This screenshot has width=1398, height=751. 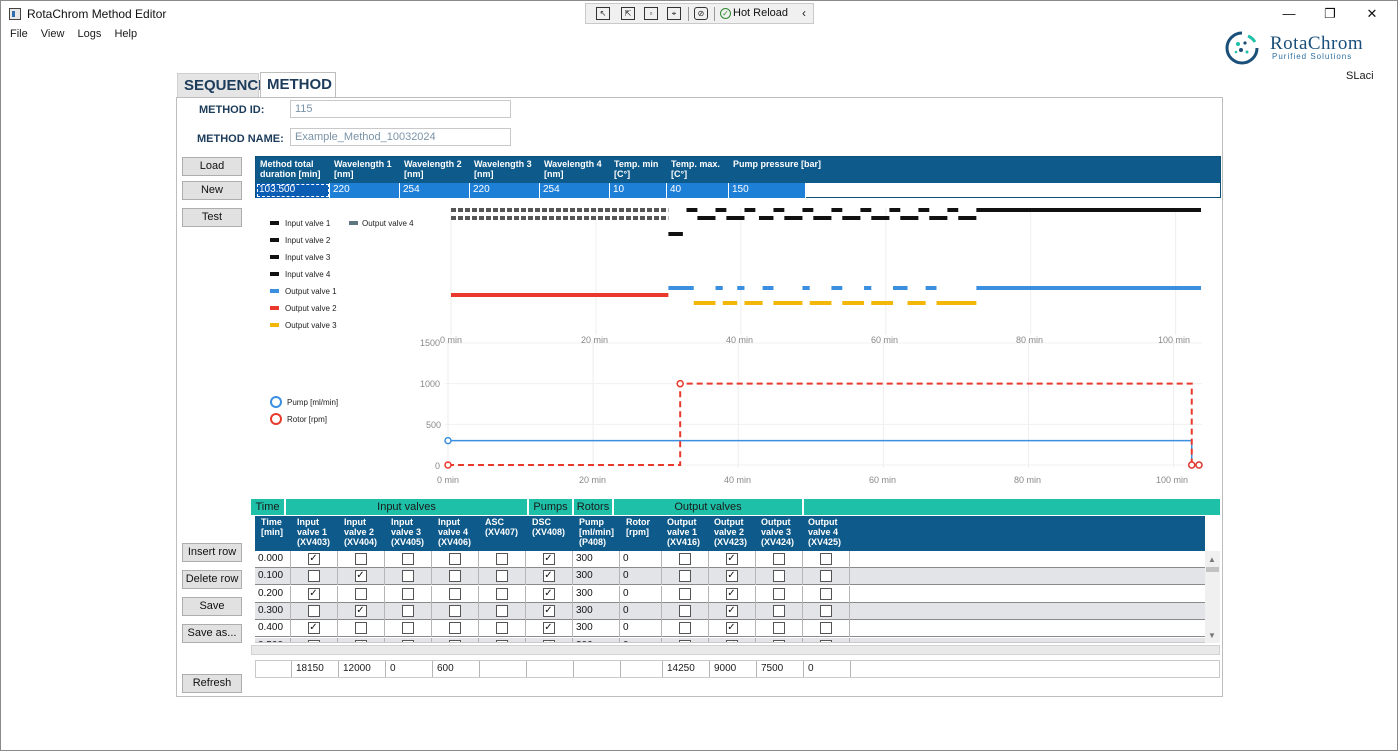 What do you see at coordinates (273, 629) in the screenshot?
I see `grid-cell-time: 0.400` at bounding box center [273, 629].